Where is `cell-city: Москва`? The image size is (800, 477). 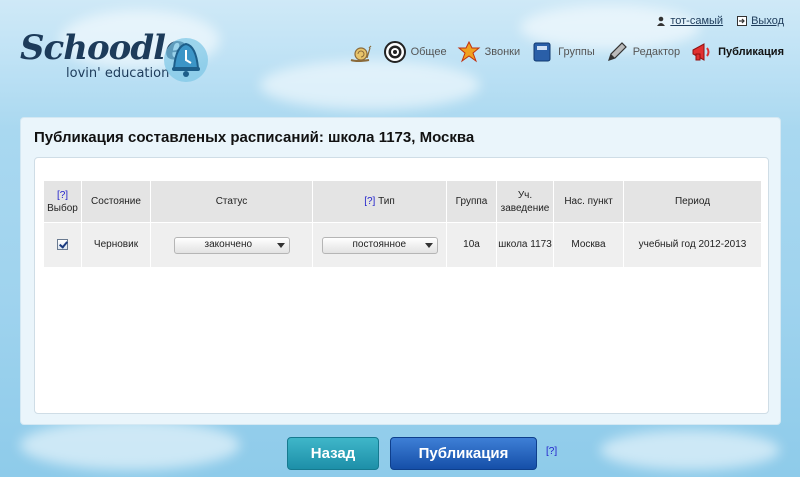 cell-city: Москва is located at coordinates (588, 245).